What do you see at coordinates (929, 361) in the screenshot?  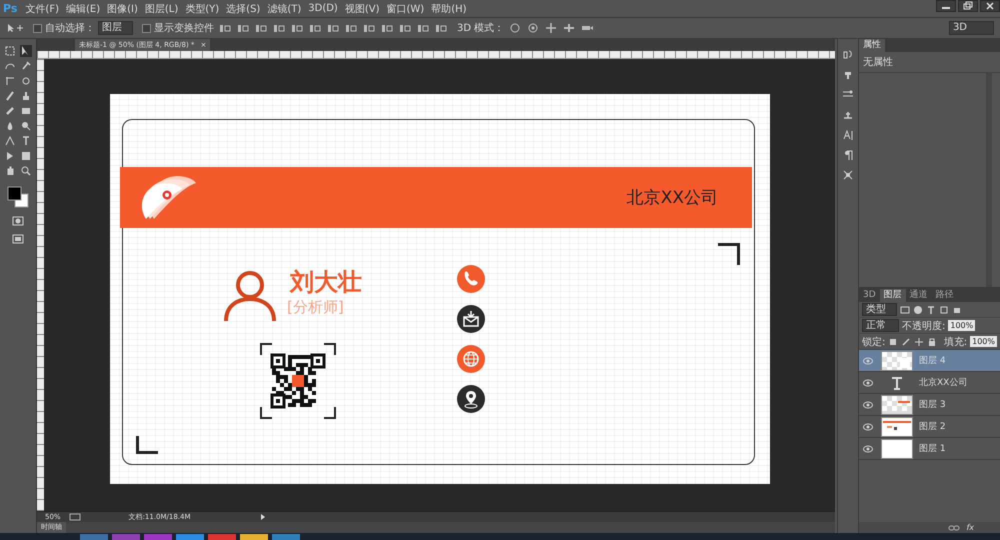 I see `layer-row: 图层 4` at bounding box center [929, 361].